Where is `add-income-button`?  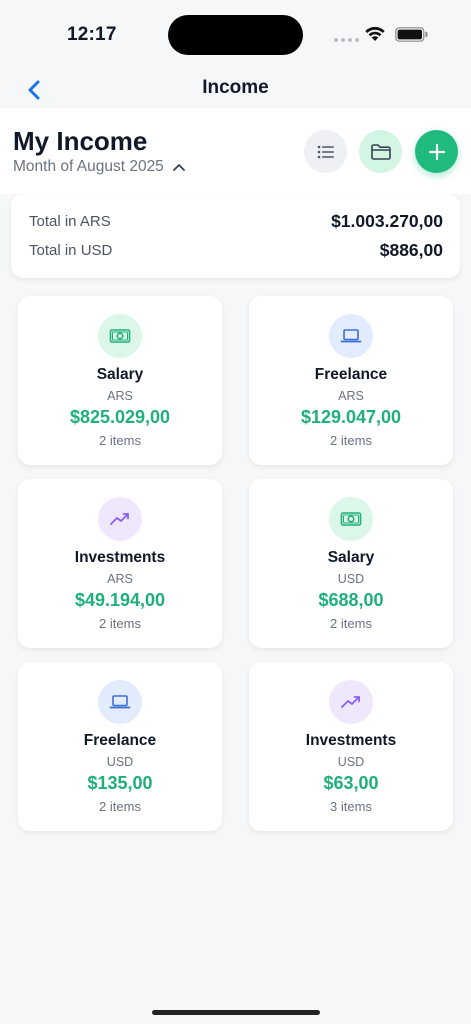 add-income-button is located at coordinates (436, 151).